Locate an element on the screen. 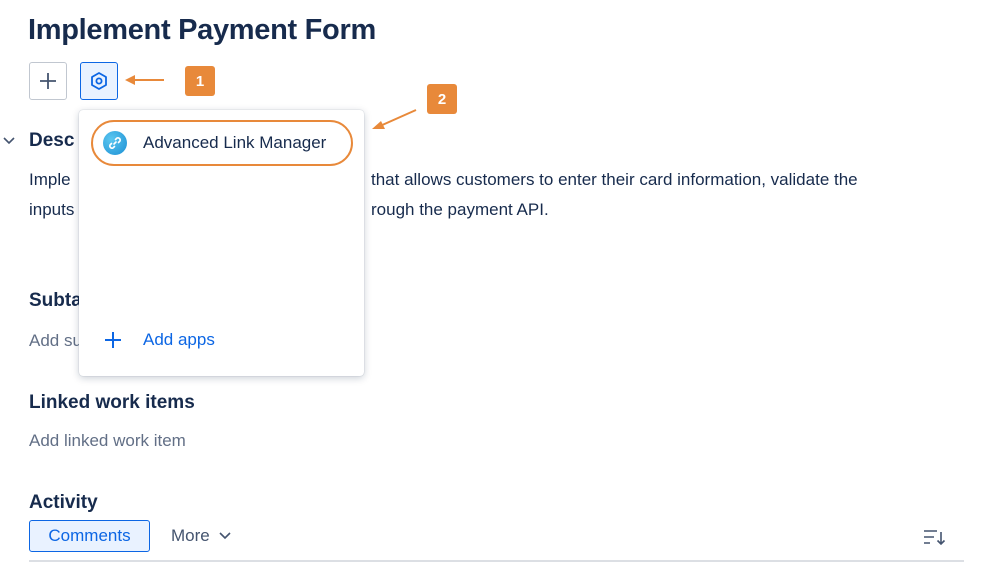 The height and width of the screenshot is (574, 983). description-line-2-end: rough the payment API. is located at coordinates (460, 209).